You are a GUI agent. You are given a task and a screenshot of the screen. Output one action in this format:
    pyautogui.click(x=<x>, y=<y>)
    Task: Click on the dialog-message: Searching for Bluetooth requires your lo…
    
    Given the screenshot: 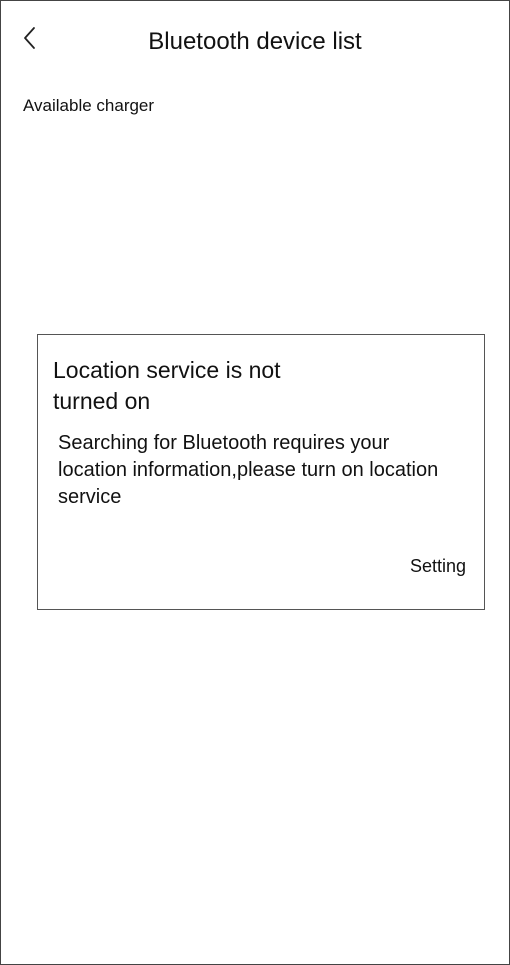 What is the action you would take?
    pyautogui.click(x=248, y=470)
    